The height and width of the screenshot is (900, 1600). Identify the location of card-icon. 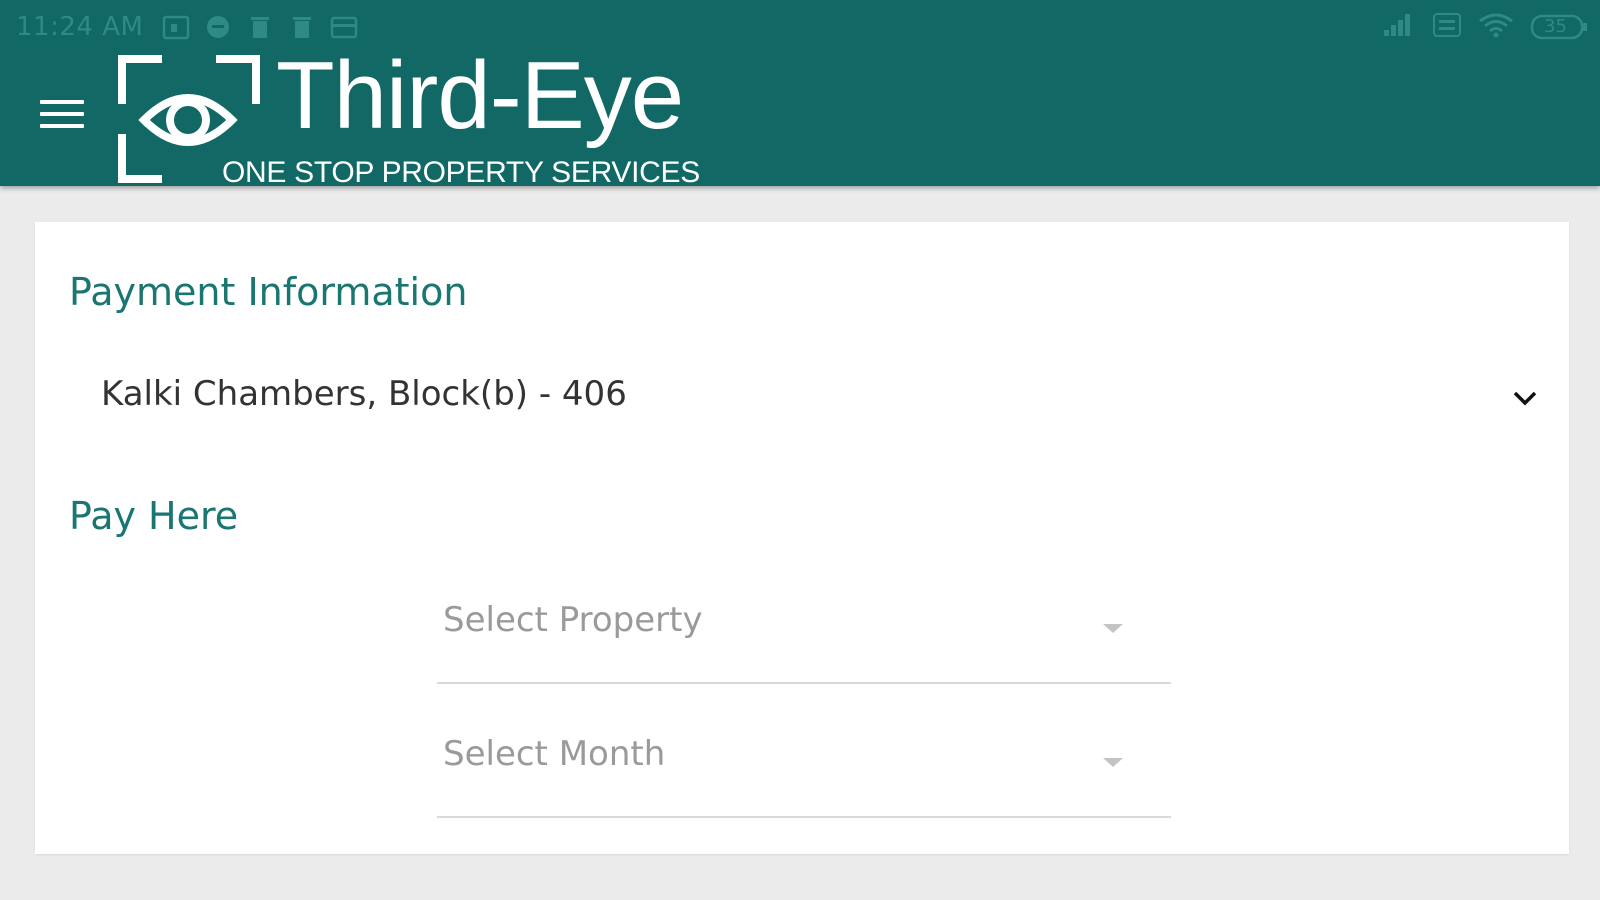
(344, 27).